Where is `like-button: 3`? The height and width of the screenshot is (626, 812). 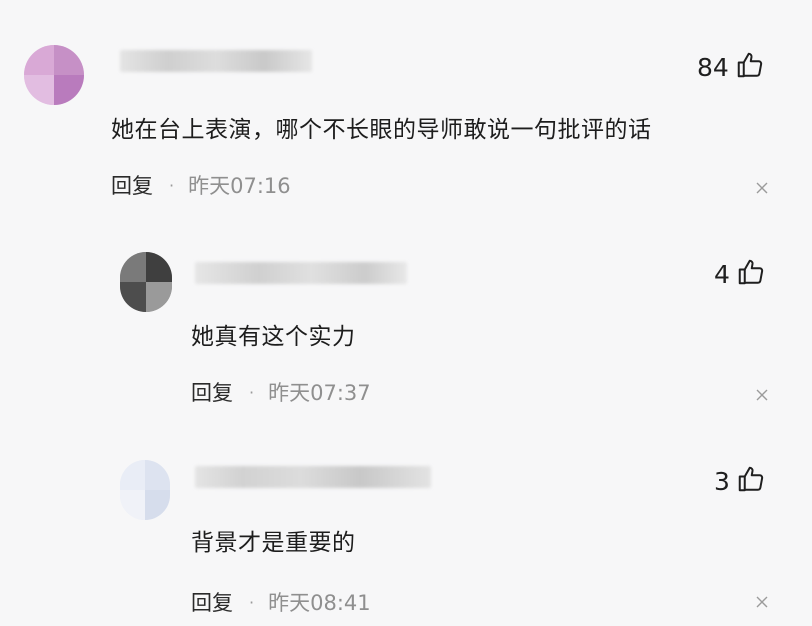
like-button: 3 is located at coordinates (740, 481).